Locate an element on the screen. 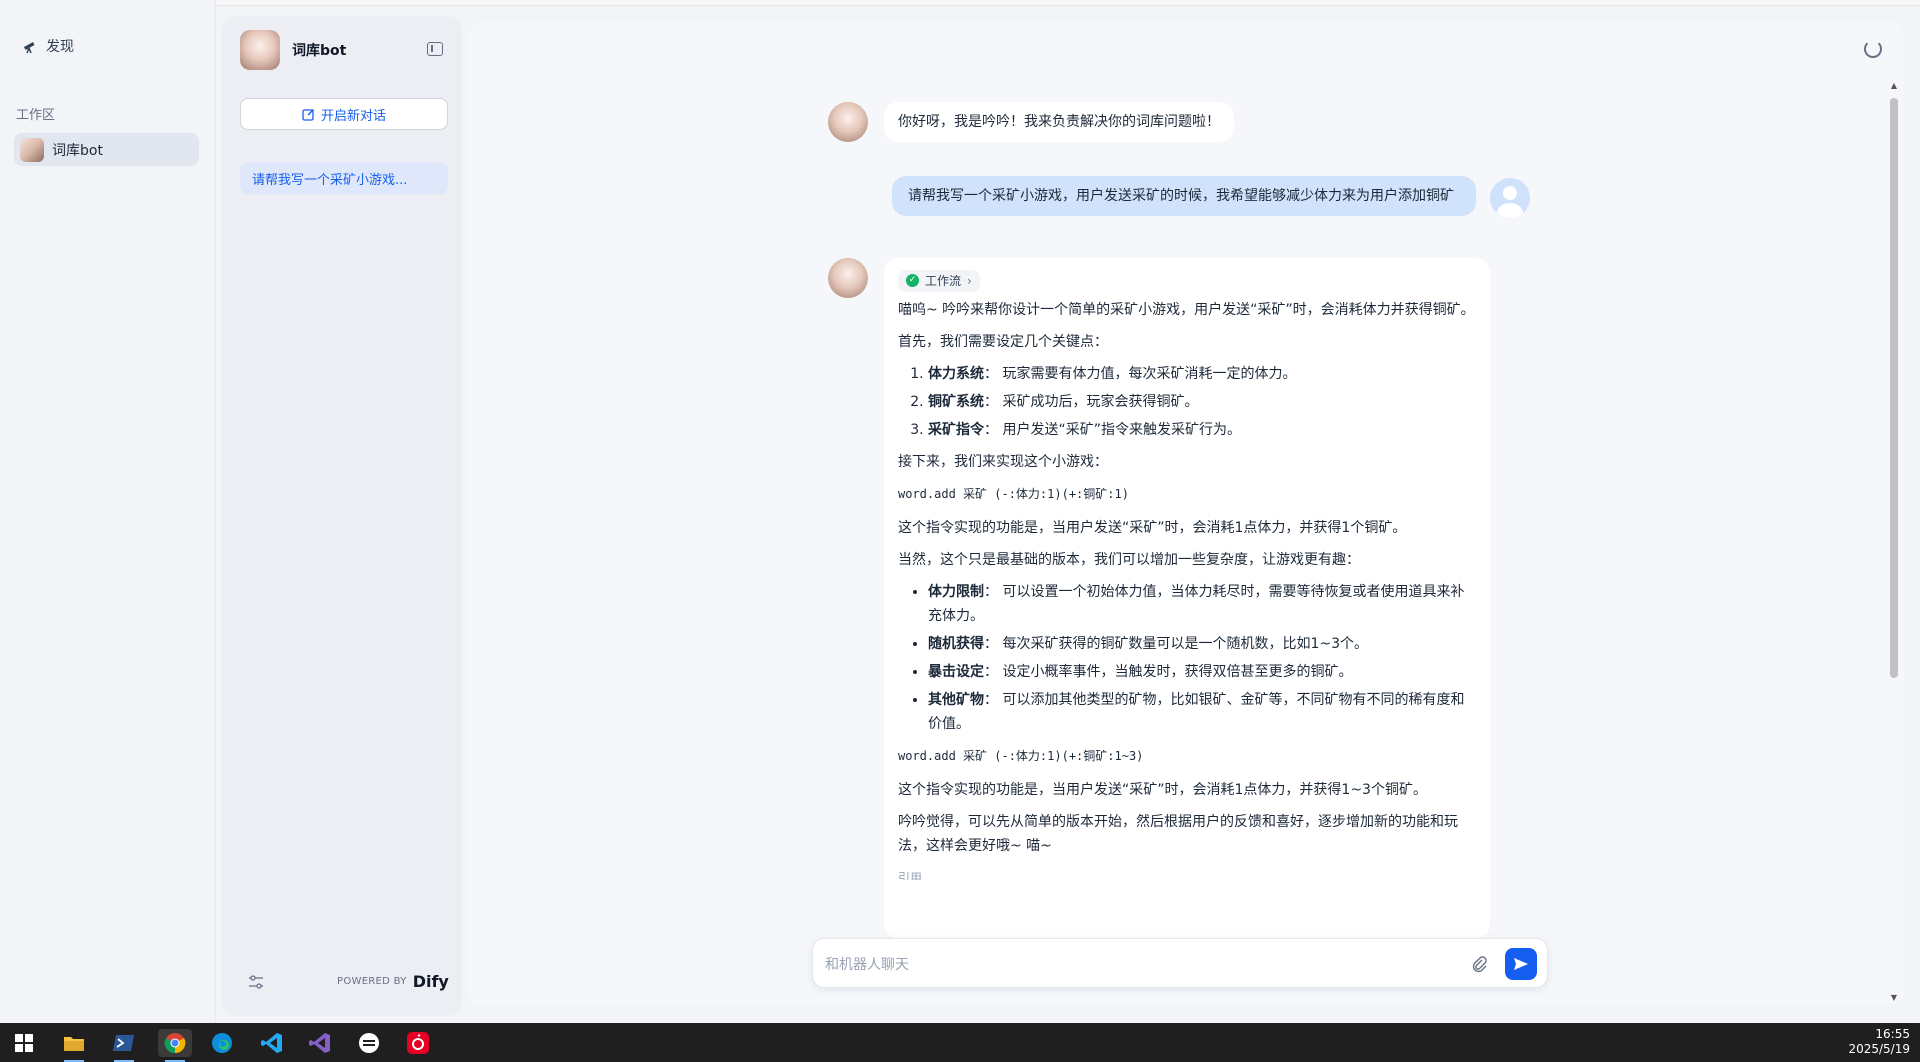 The width and height of the screenshot is (1920, 1062). workspace-item-label: 词库bot is located at coordinates (77, 150).